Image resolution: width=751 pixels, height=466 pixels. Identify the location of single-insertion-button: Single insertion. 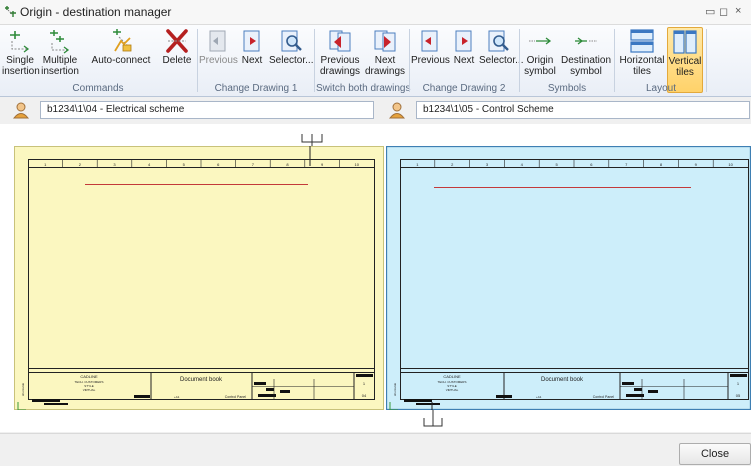
(21, 52).